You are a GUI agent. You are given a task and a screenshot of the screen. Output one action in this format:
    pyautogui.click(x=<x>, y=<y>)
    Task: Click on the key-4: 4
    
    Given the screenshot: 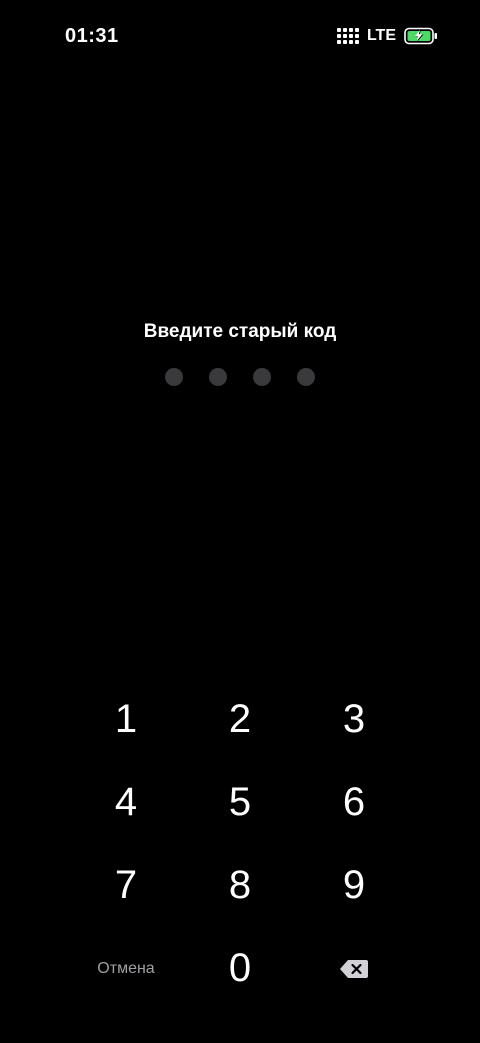 What is the action you would take?
    pyautogui.click(x=126, y=802)
    